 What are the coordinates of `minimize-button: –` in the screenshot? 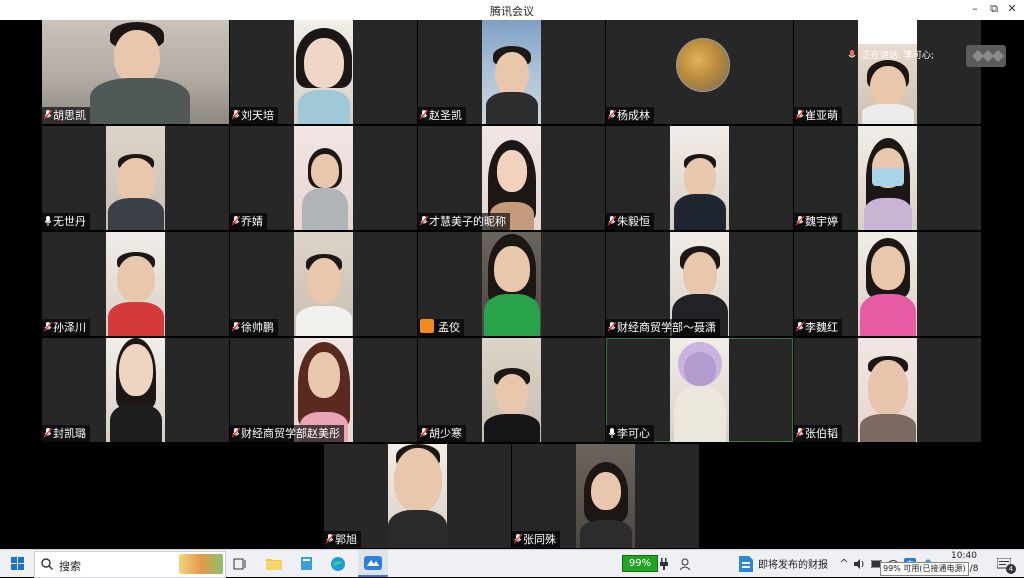 It's located at (975, 8).